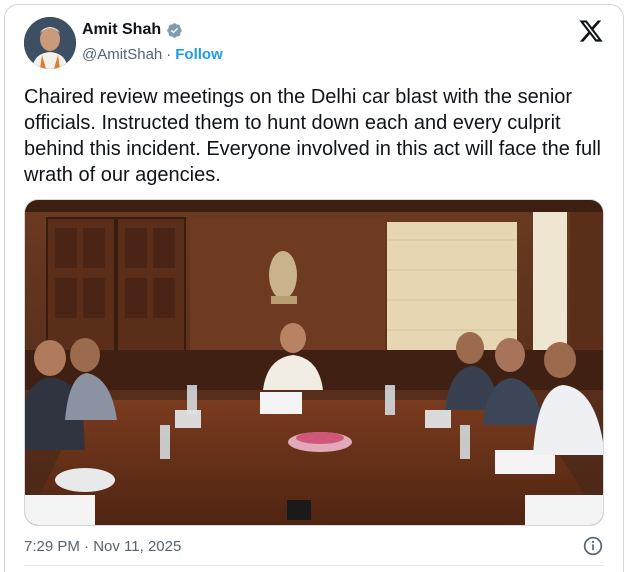 Image resolution: width=628 pixels, height=572 pixels. What do you see at coordinates (50, 43) in the screenshot?
I see `author-avatar` at bounding box center [50, 43].